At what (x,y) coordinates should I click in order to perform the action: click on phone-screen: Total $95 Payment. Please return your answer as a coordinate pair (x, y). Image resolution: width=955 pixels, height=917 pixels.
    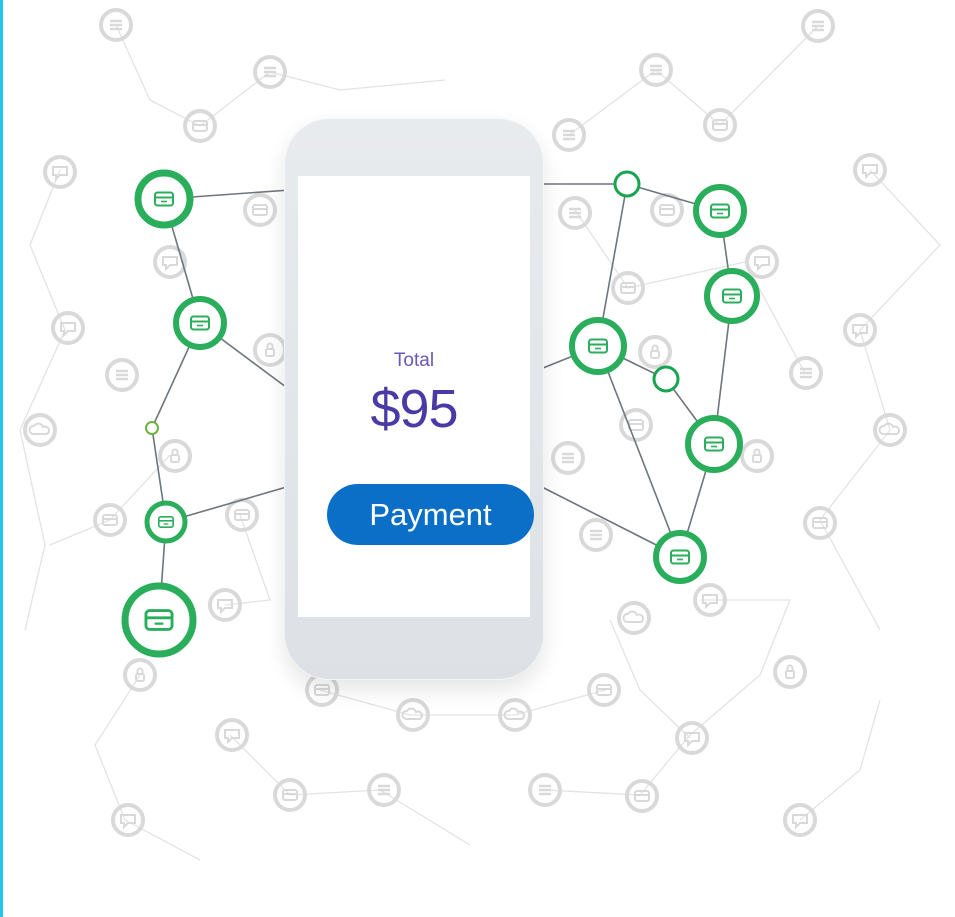
    Looking at the image, I should click on (416, 396).